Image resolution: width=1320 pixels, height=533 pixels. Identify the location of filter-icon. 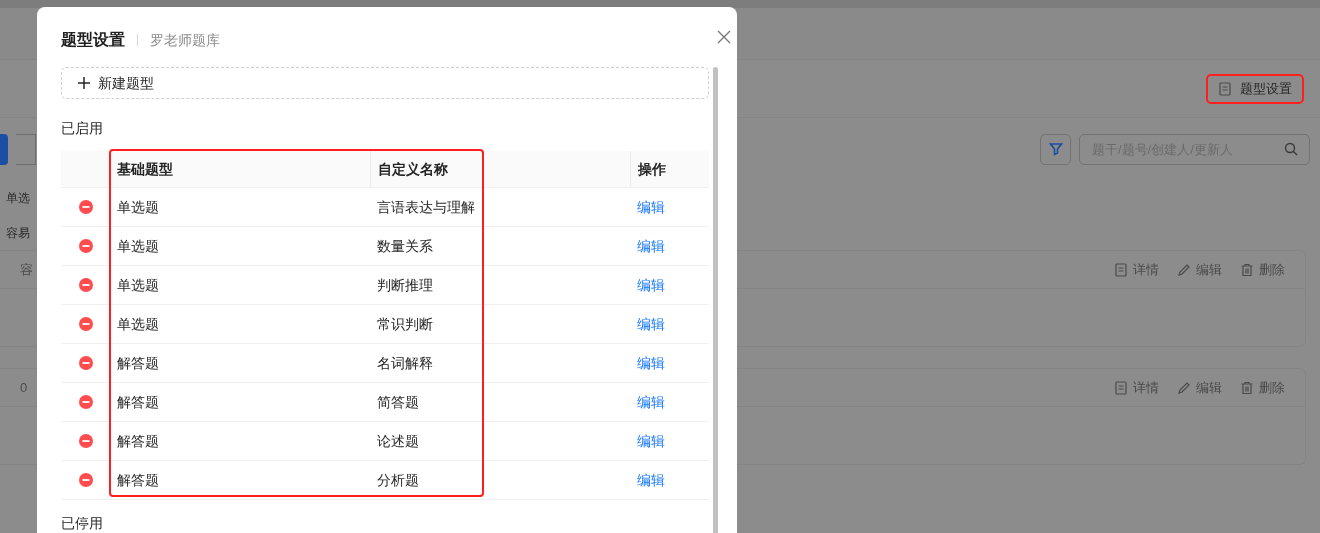
(1055, 149).